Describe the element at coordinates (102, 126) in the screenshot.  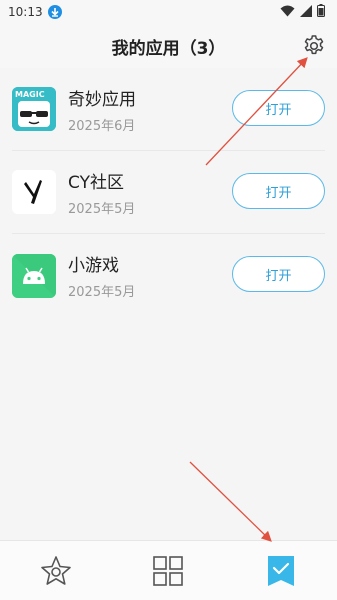
I see `app-date: 2025年6月` at that location.